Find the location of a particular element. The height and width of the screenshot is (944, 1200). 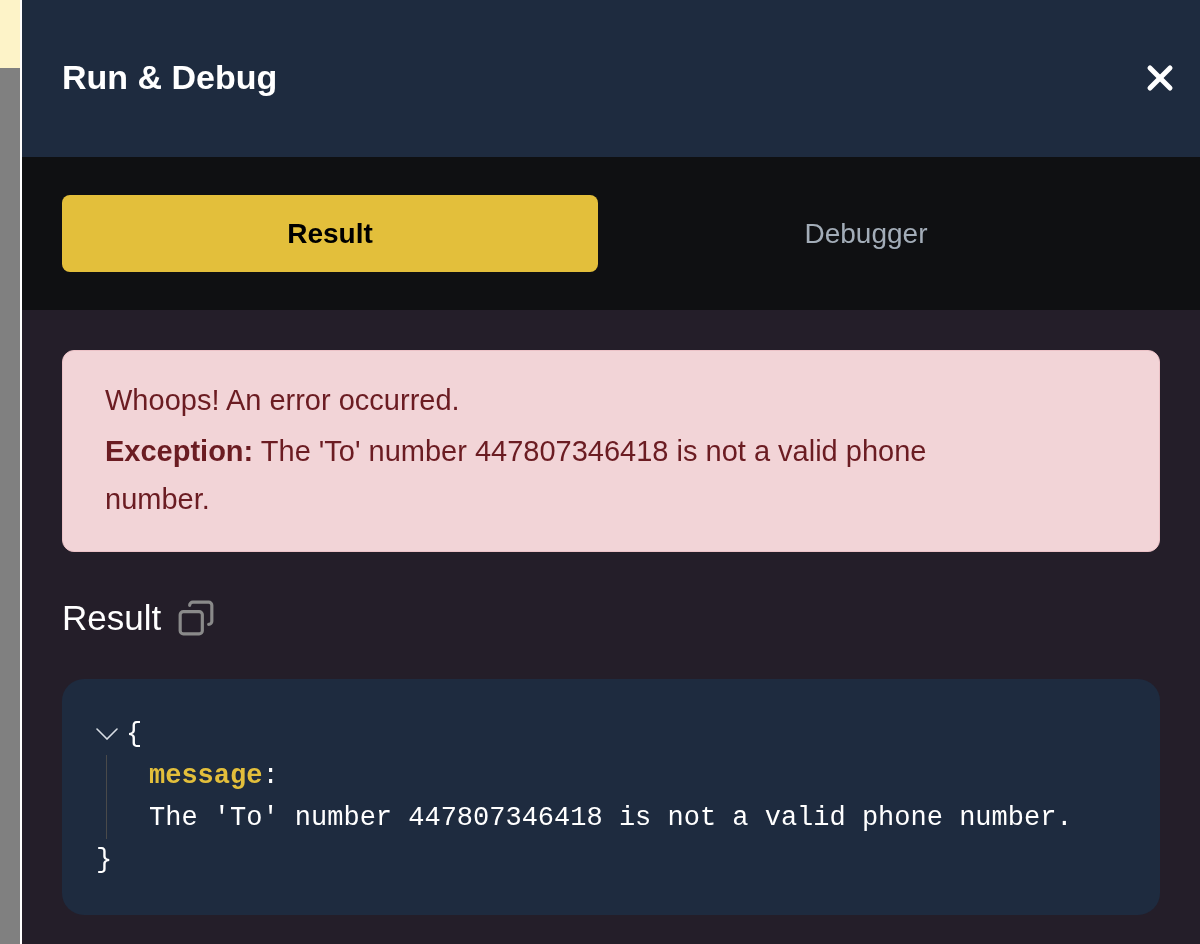

tab: Result is located at coordinates (330, 233).